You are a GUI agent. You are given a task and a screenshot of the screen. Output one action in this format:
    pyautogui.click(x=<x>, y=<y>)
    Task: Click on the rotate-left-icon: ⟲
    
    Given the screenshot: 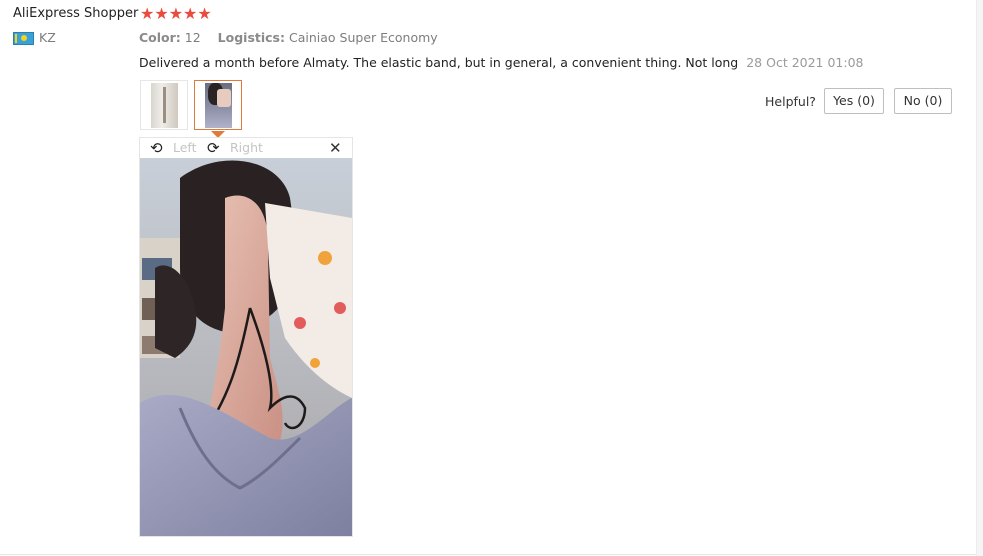 What is the action you would take?
    pyautogui.click(x=156, y=148)
    